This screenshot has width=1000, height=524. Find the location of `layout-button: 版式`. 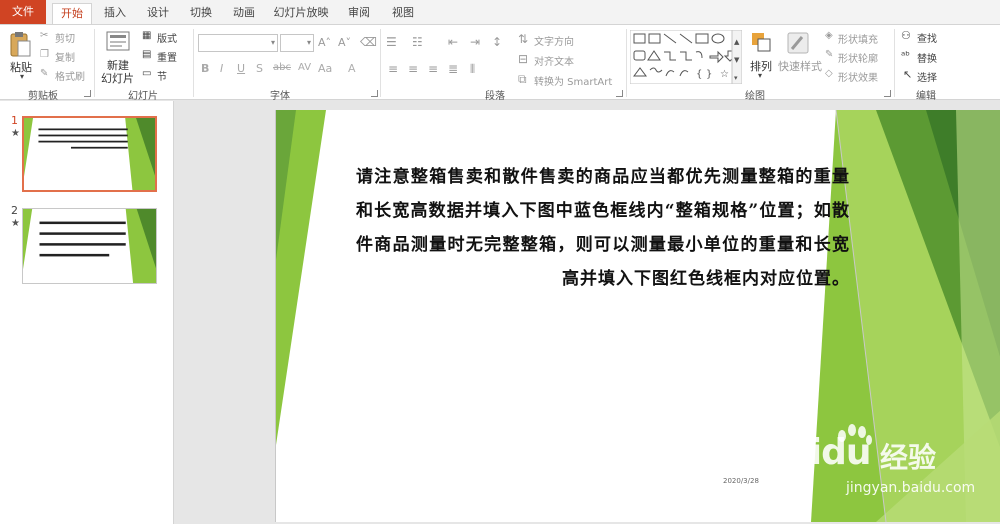

layout-button: 版式 is located at coordinates (167, 37).